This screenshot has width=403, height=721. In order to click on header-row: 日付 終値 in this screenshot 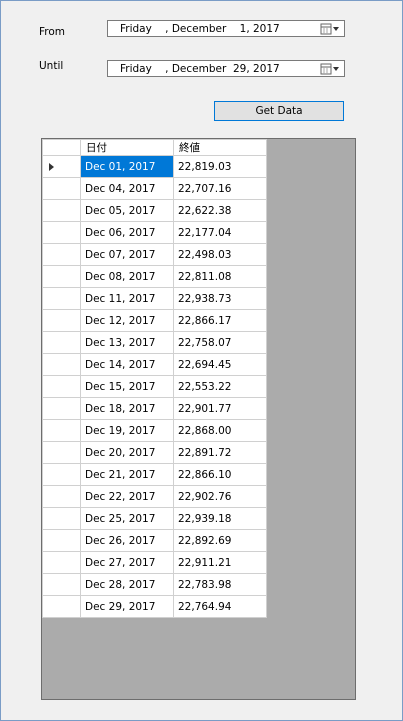, I will do `click(154, 147)`.